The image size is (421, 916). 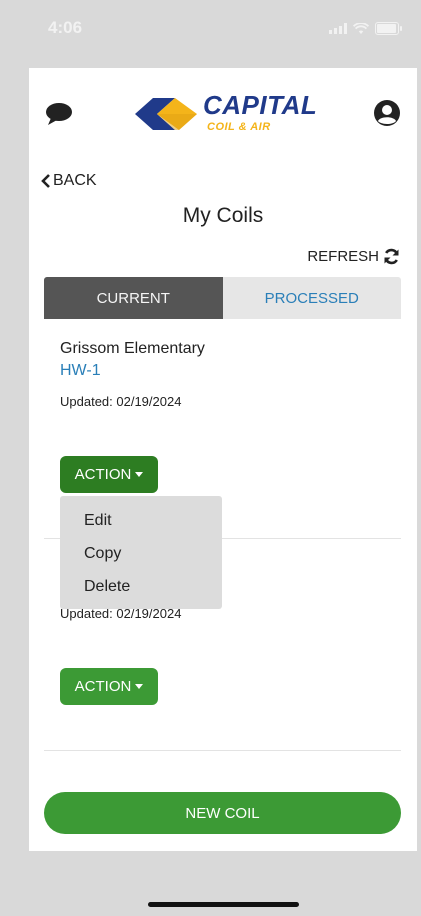 What do you see at coordinates (222, 750) in the screenshot?
I see `divider` at bounding box center [222, 750].